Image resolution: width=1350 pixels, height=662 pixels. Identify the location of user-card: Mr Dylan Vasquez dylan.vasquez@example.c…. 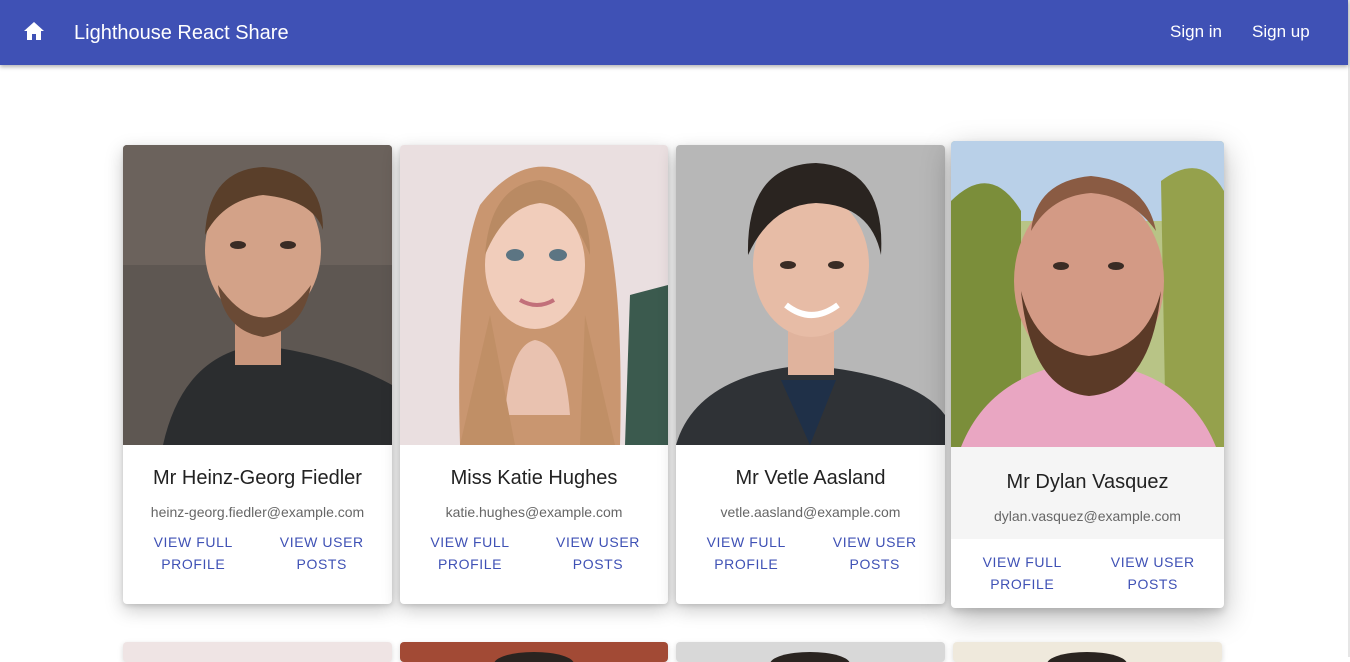
(1087, 374).